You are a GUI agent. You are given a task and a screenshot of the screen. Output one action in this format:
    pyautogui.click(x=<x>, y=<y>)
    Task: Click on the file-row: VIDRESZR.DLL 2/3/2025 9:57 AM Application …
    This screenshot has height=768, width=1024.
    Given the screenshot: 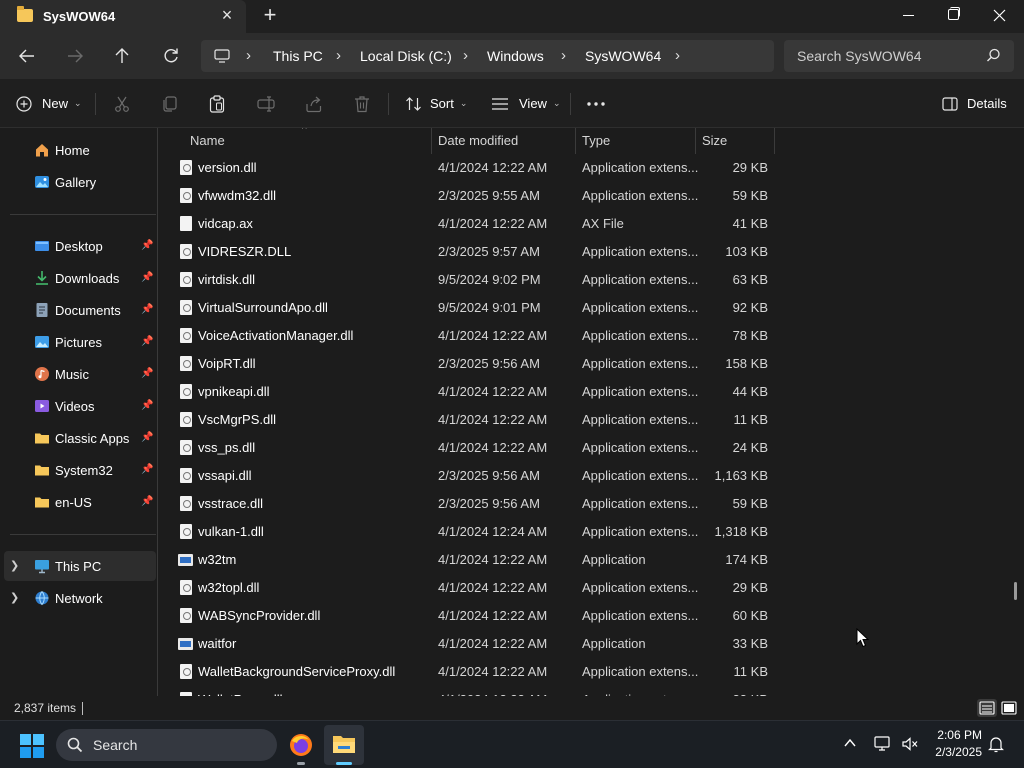 What is the action you would take?
    pyautogui.click(x=473, y=252)
    